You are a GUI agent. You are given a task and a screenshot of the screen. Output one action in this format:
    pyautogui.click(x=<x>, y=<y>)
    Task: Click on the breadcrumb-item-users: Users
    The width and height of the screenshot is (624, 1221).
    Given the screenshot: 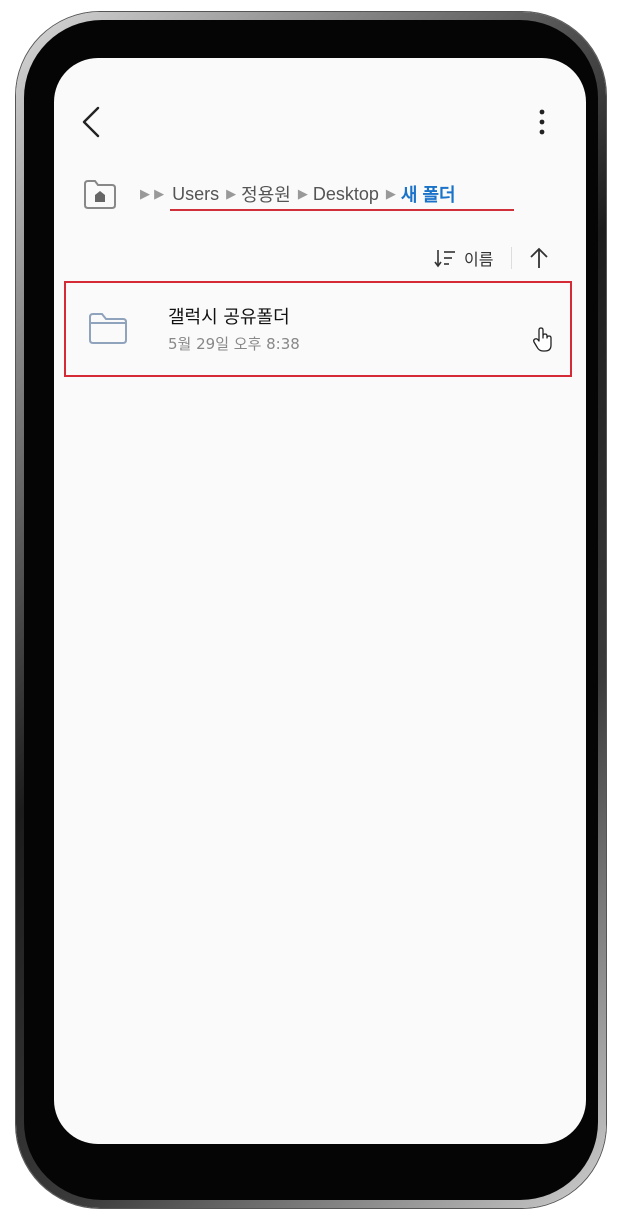 What is the action you would take?
    pyautogui.click(x=195, y=194)
    